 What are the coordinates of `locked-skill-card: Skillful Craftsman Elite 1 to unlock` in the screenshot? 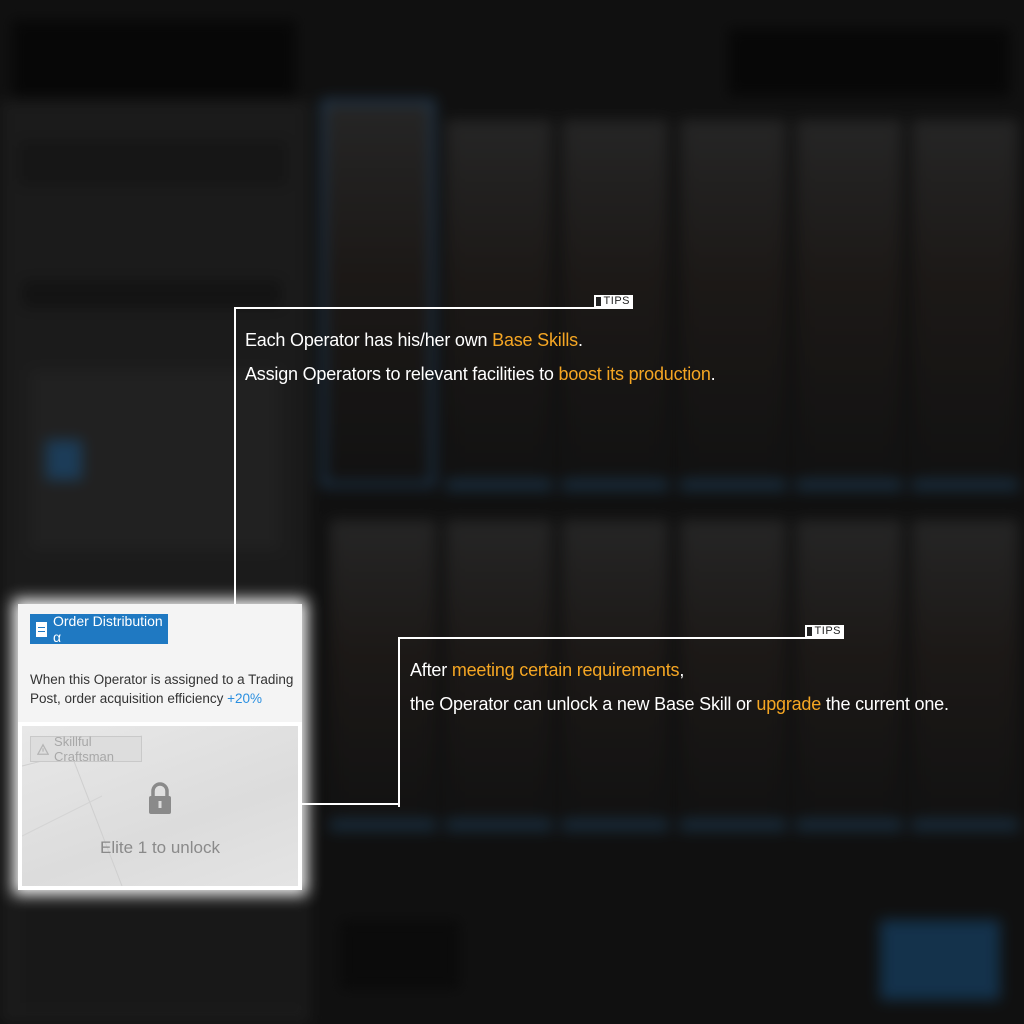 It's located at (160, 806).